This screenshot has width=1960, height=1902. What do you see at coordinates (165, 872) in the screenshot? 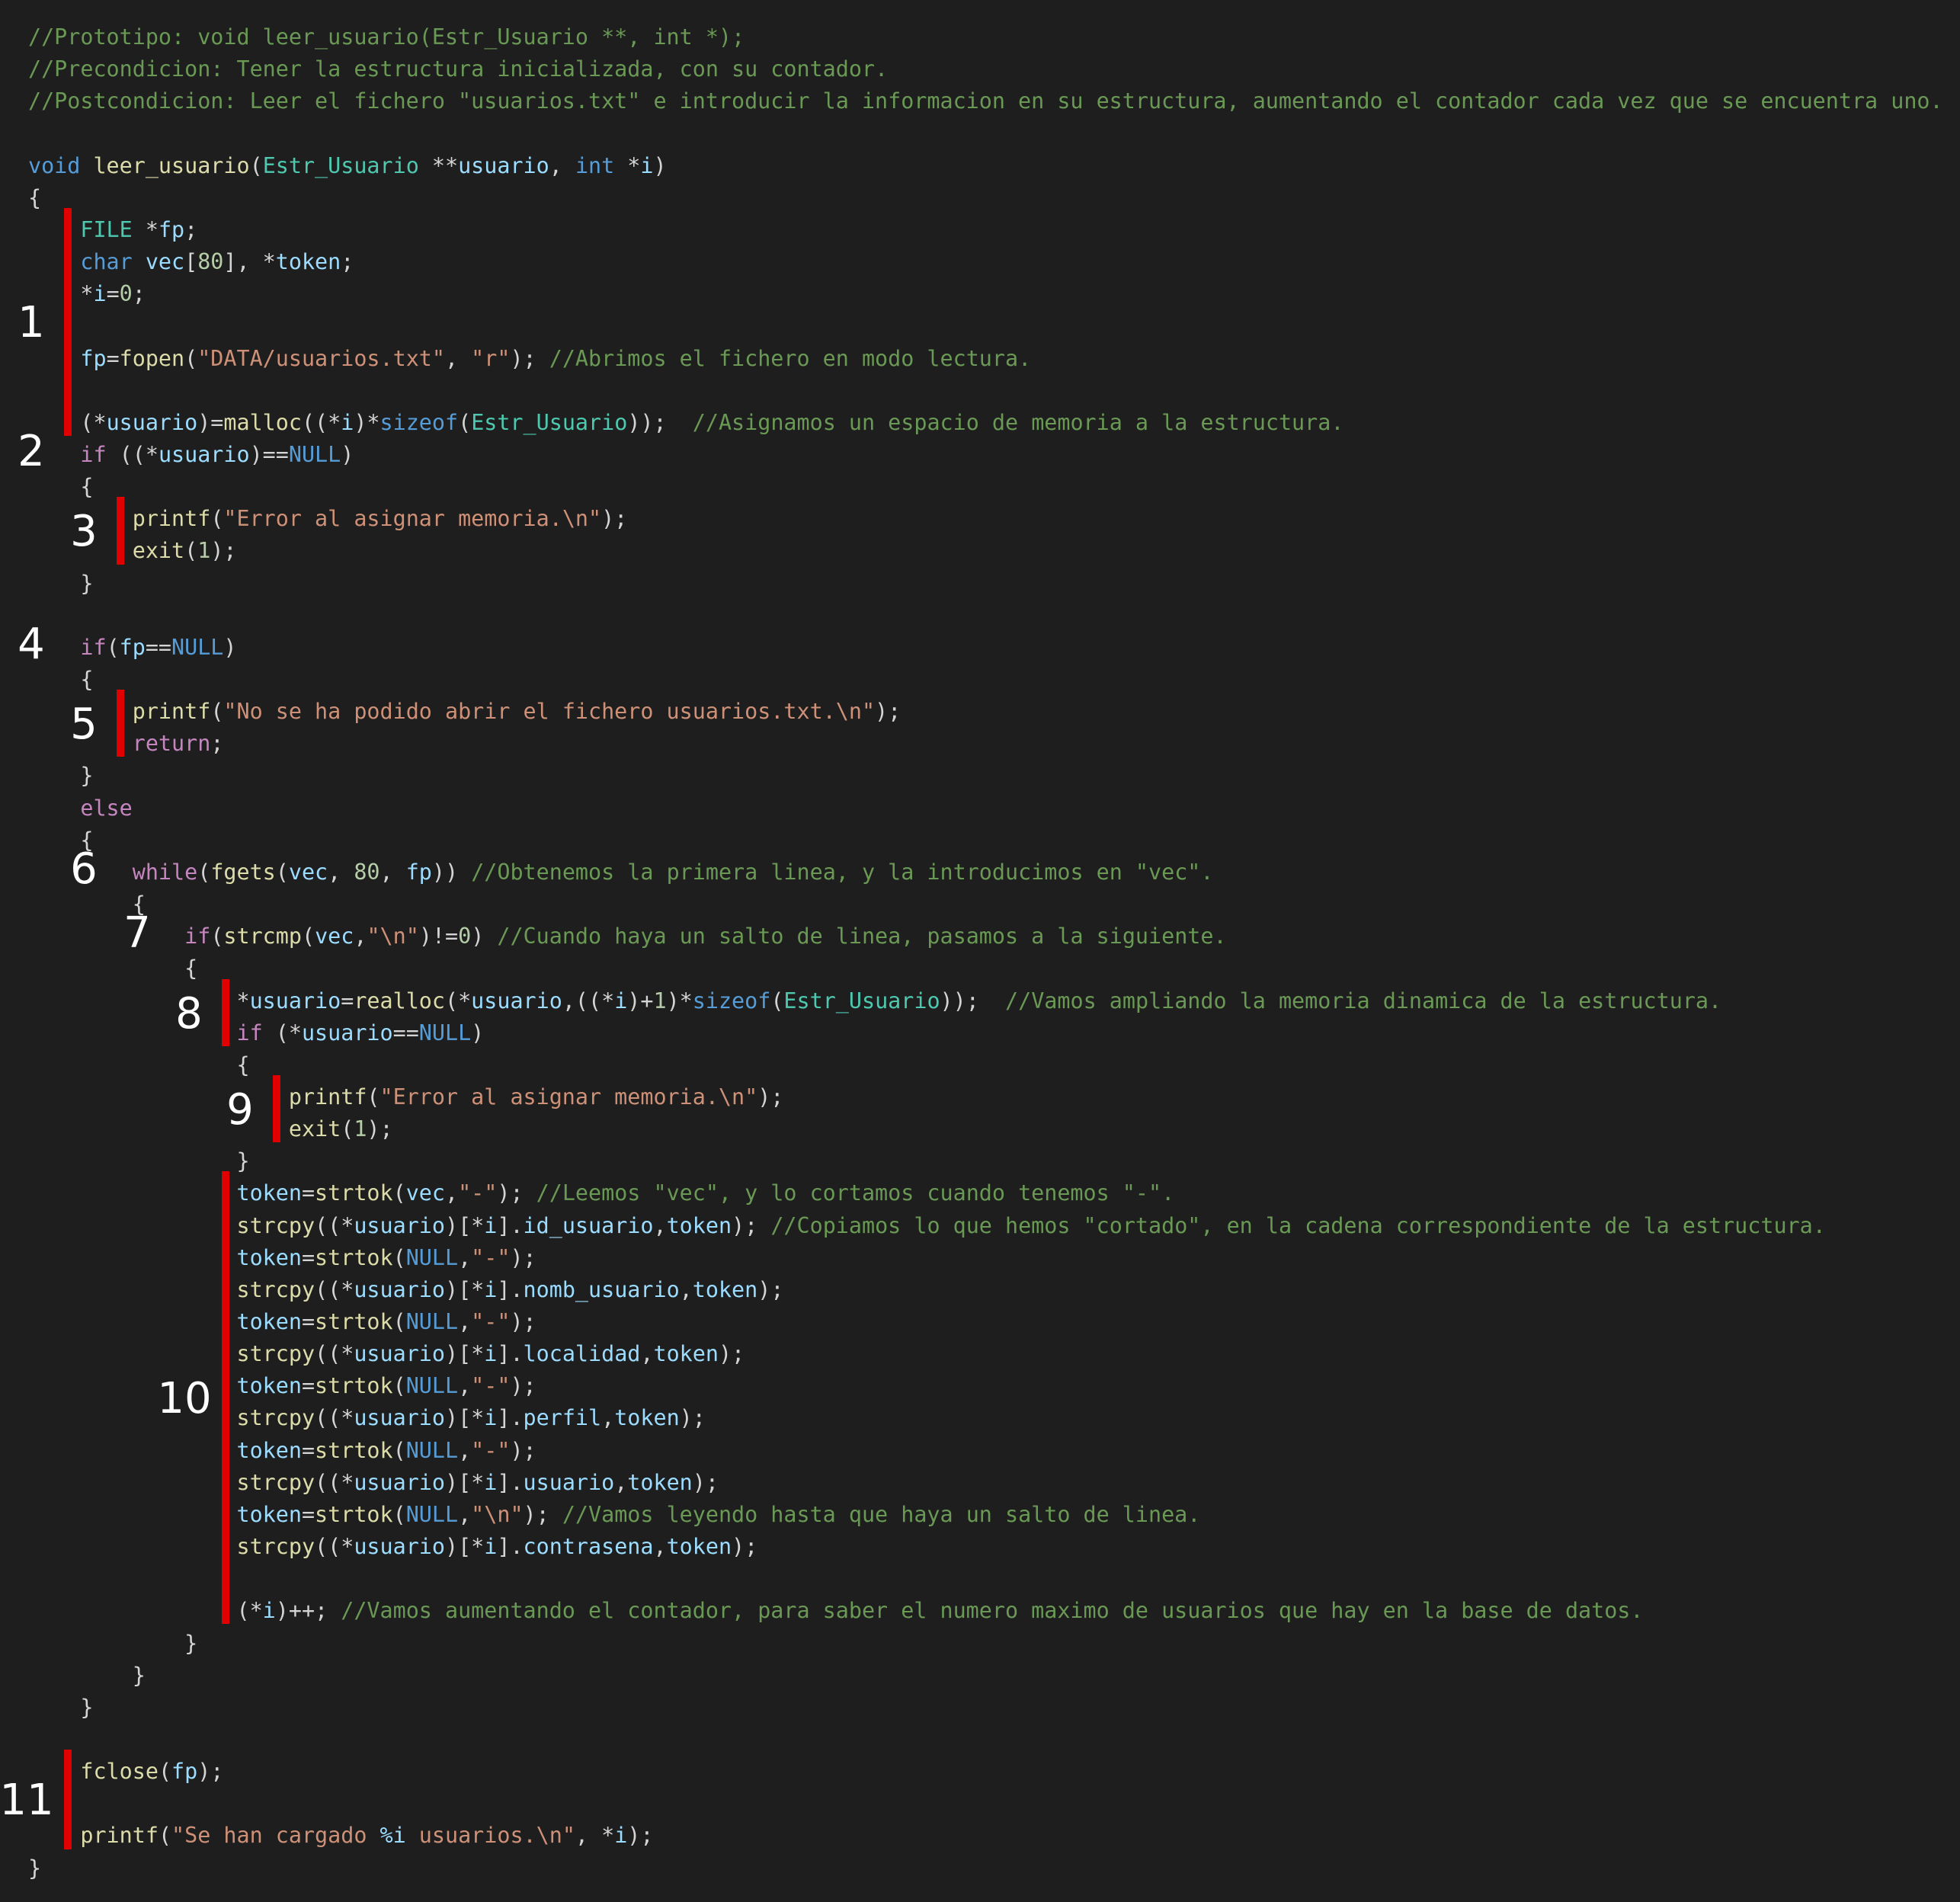
I see `code-token-control: while` at bounding box center [165, 872].